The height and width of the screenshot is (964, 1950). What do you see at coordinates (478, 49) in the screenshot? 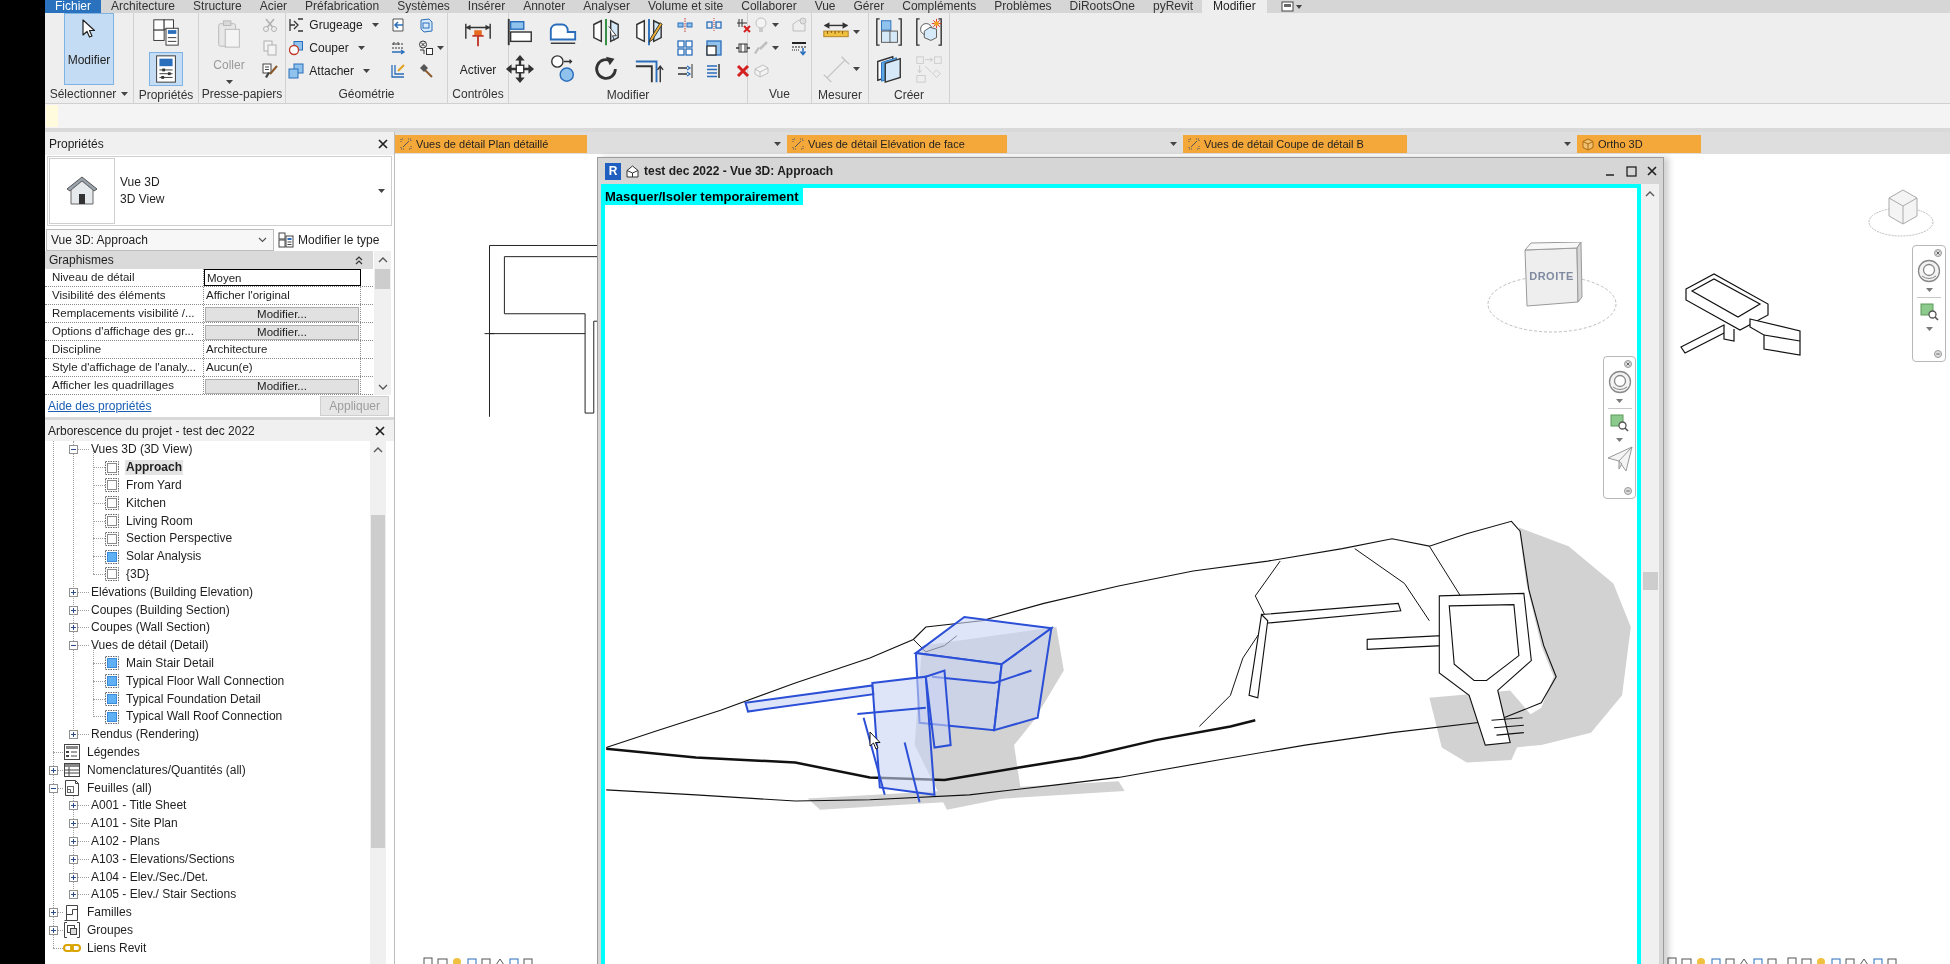
I see `activate-button: Activer` at bounding box center [478, 49].